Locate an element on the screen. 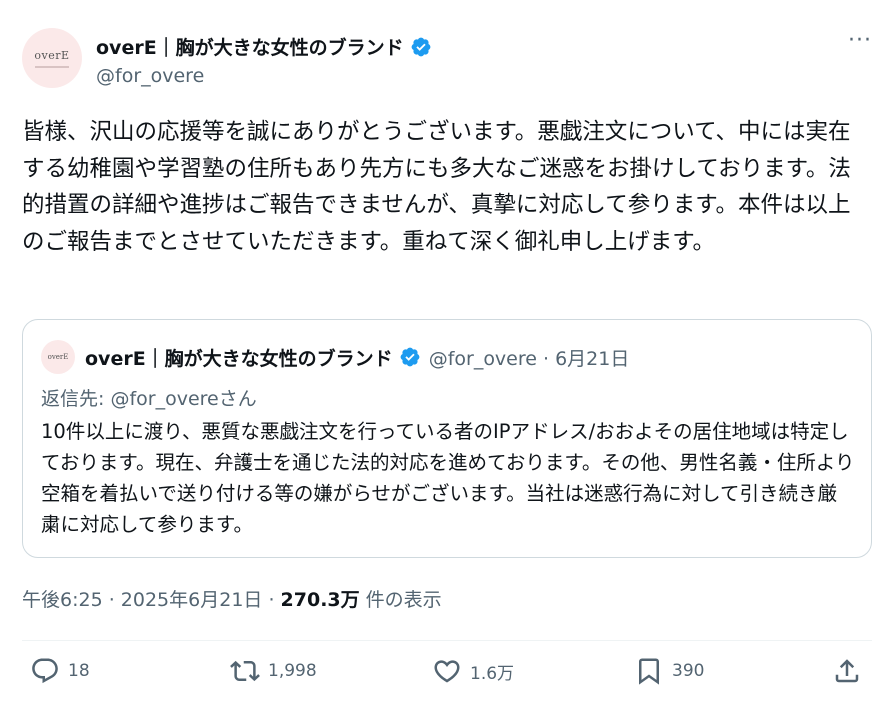 The image size is (889, 708). tweet-meta: 午後6:25 · 2025年6月21日 · 270.3万 件の表示 is located at coordinates (232, 598).